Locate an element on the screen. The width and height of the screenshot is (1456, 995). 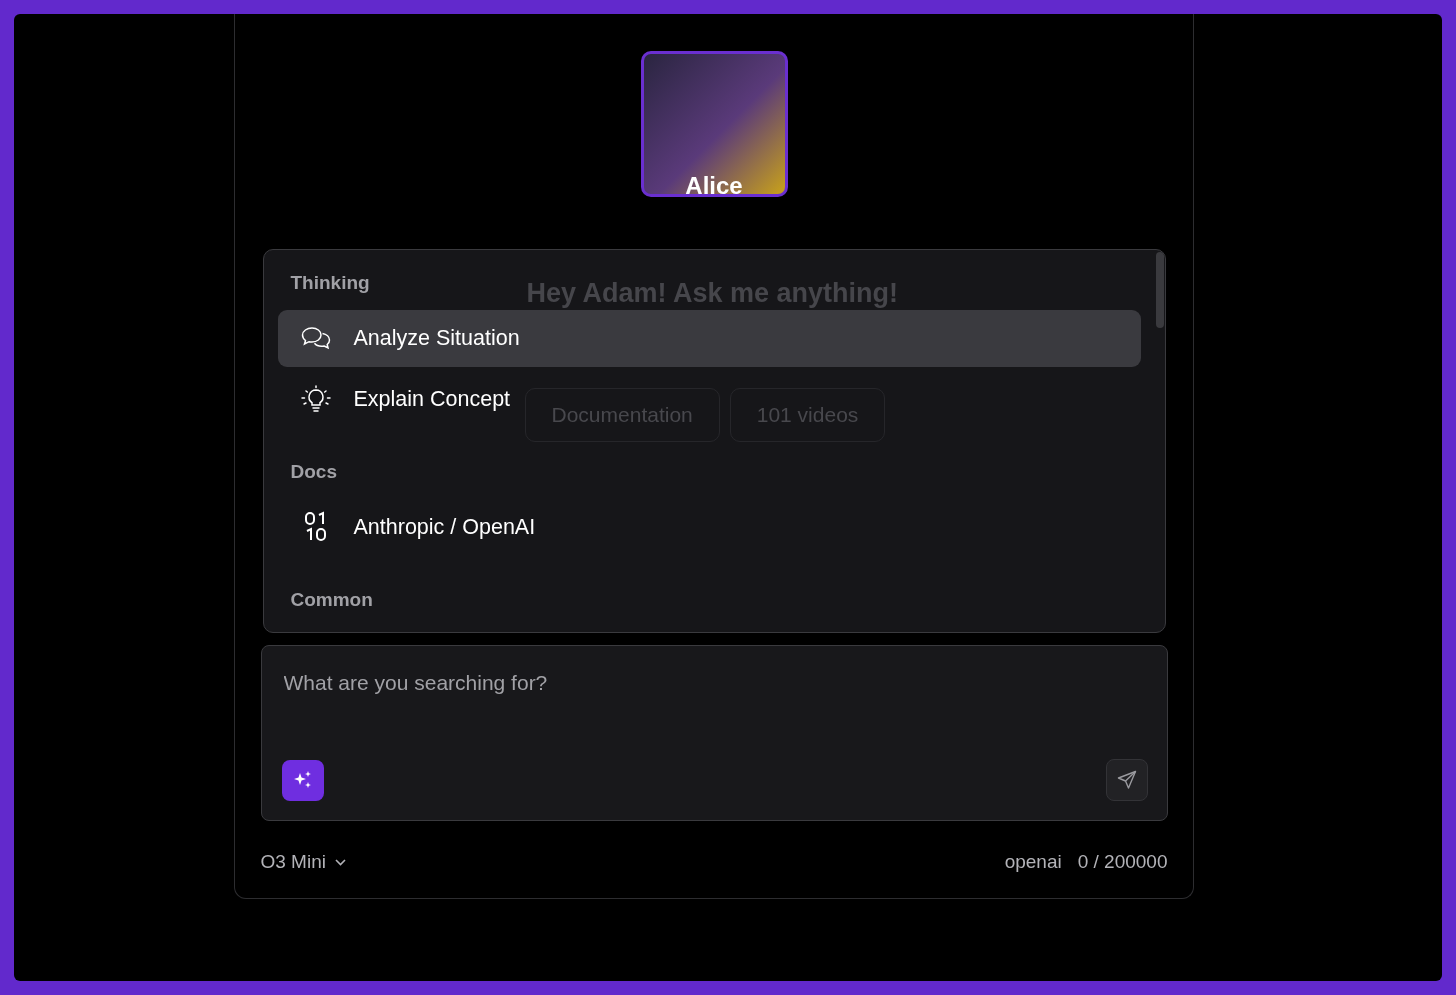
chat-bubbles-icon is located at coordinates (315, 338).